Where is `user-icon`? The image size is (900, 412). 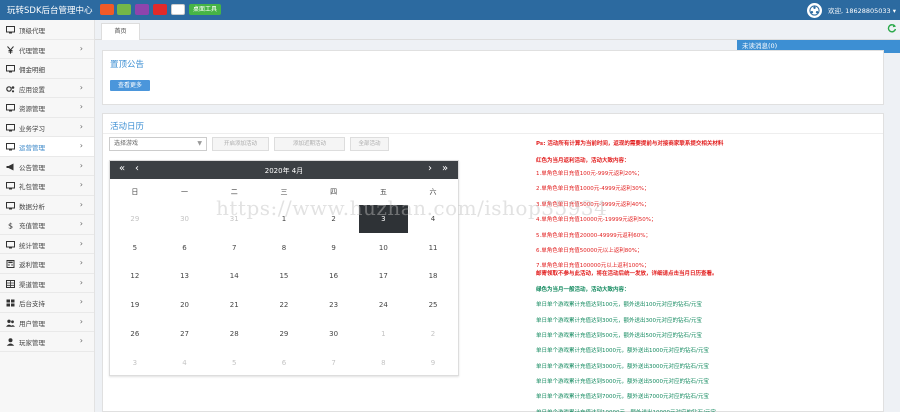 user-icon is located at coordinates (10, 342).